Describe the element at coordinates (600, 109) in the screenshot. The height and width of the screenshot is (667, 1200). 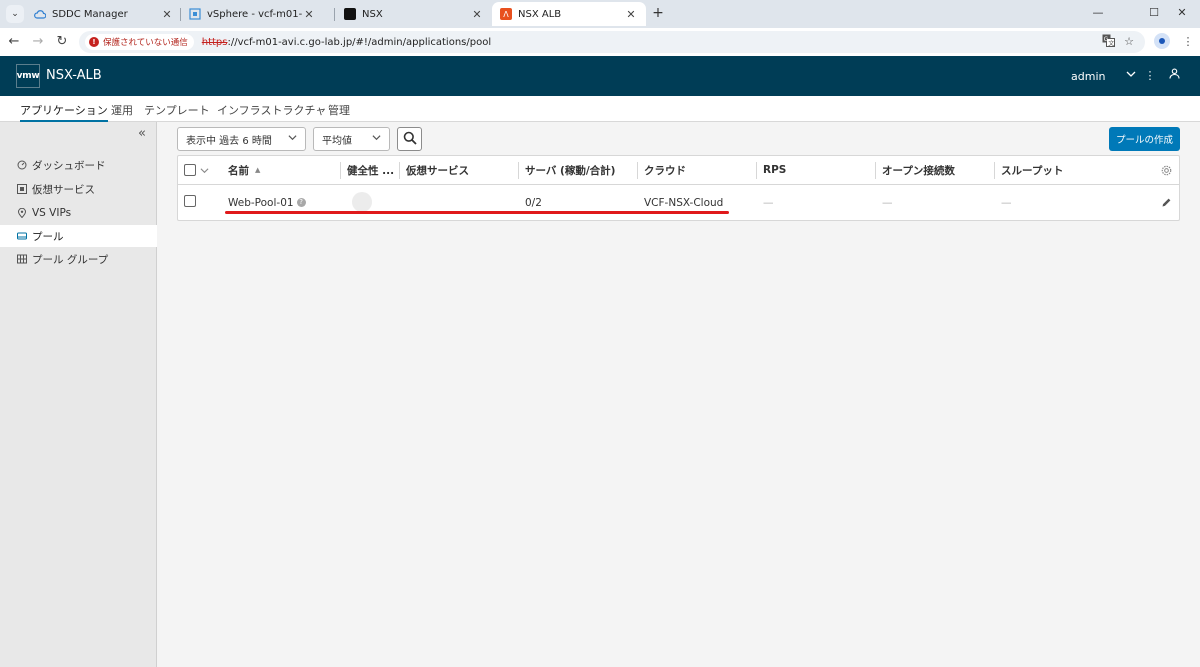
I see `main-nav-tabs: アプリケーション 運用 テンプレート インフラストラクチャ 管理` at that location.